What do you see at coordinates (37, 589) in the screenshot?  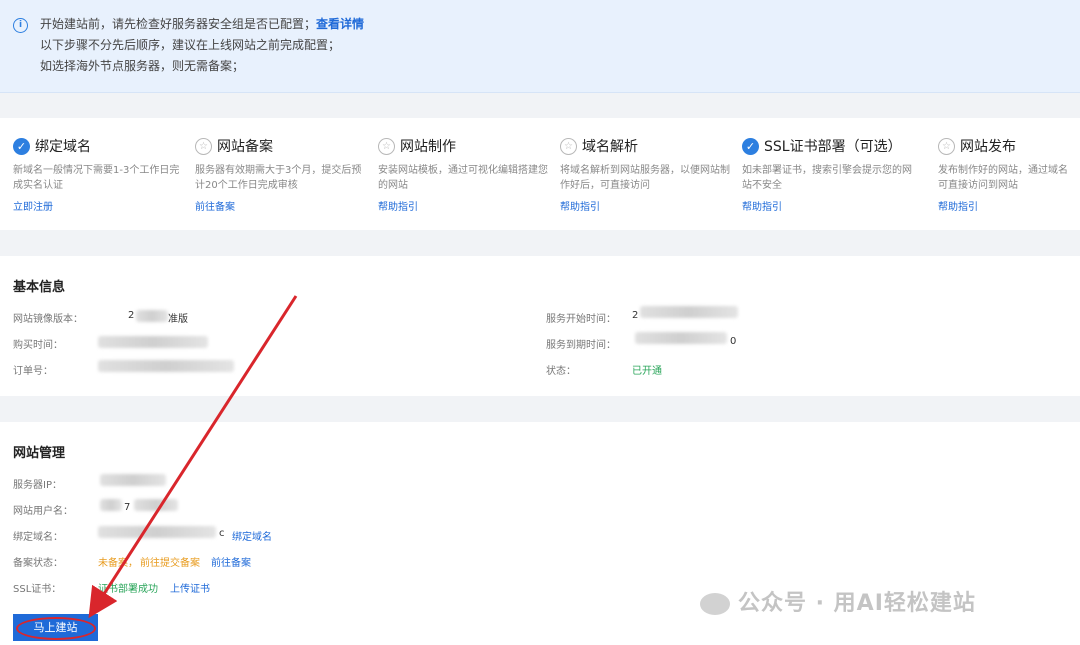 I see `ssl-label: SSL证书：` at bounding box center [37, 589].